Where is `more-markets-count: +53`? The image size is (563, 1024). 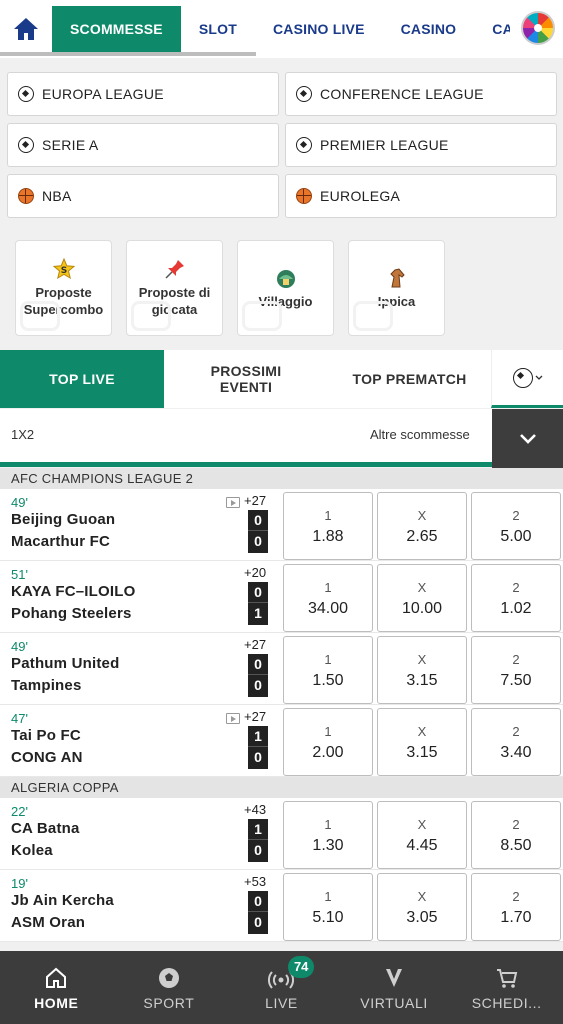
more-markets-count: +53 is located at coordinates (255, 881).